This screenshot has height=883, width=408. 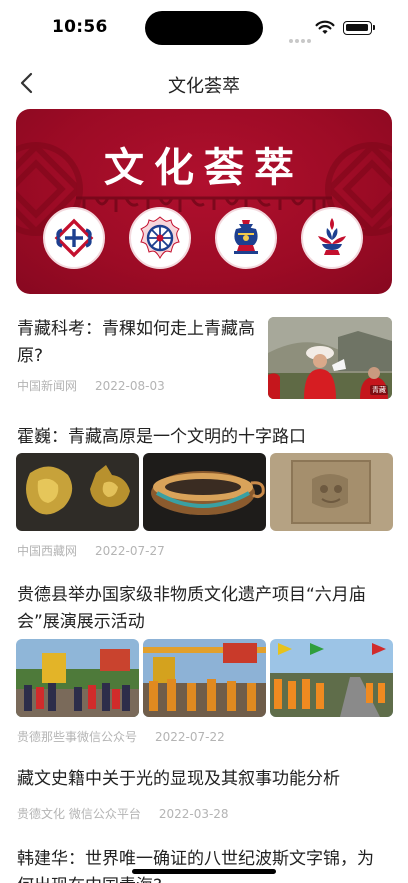 What do you see at coordinates (195, 866) in the screenshot?
I see `article-title: 韩建华：世界唯一确证的八世纪波斯文字锦，为何出现在中国青海?` at bounding box center [195, 866].